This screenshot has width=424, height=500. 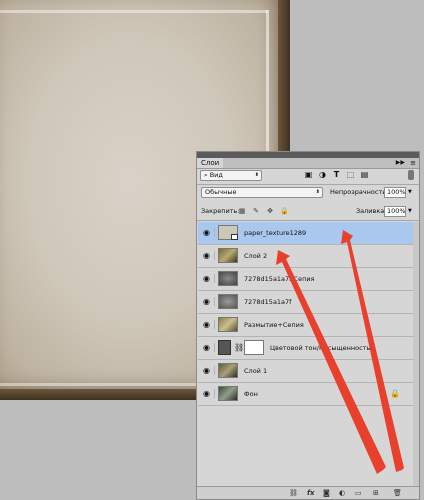 What do you see at coordinates (410, 211) in the screenshot?
I see `fill-dropdown-icon: ▼` at bounding box center [410, 211].